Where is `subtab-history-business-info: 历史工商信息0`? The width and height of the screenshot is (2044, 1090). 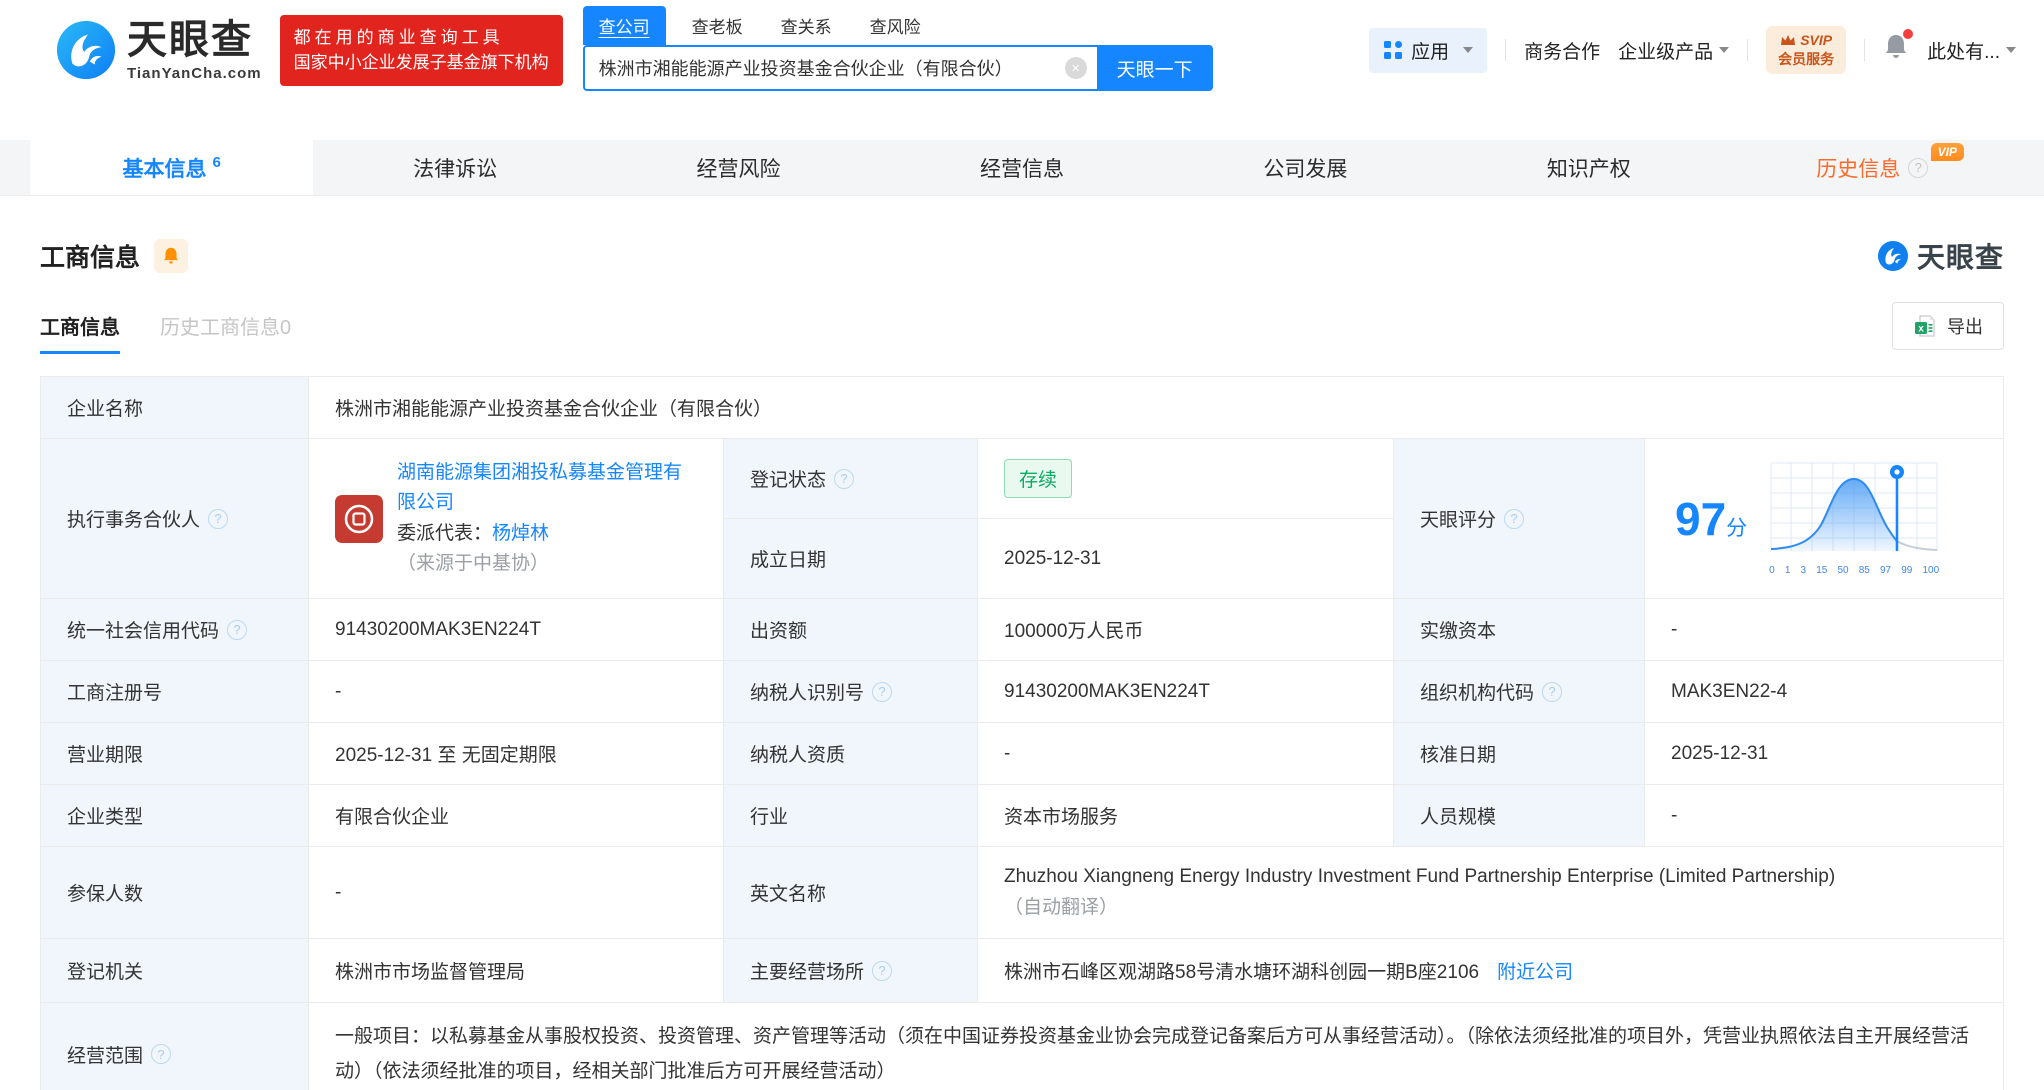
subtab-history-business-info: 历史工商信息0 is located at coordinates (225, 332).